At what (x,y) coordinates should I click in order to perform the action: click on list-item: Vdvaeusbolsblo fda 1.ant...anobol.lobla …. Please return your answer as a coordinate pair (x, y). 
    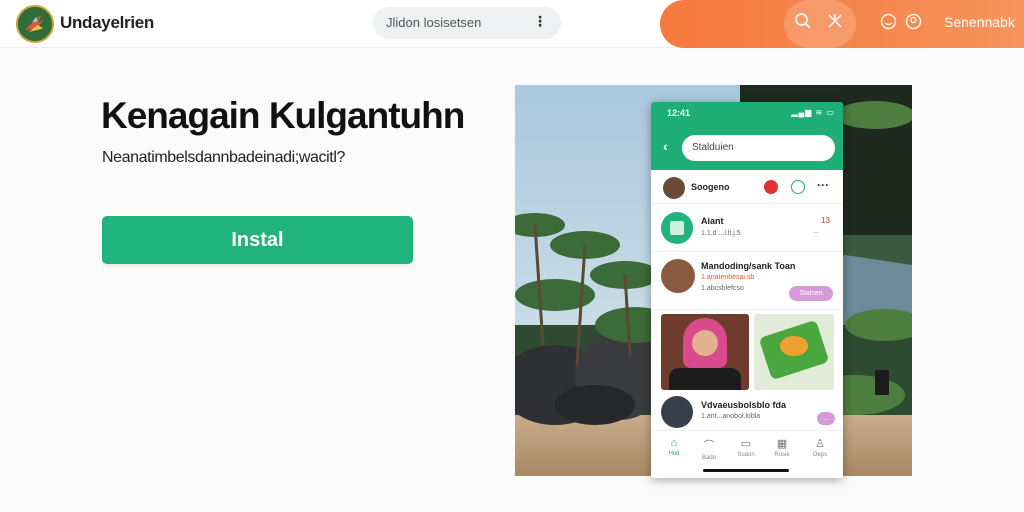
    Looking at the image, I should click on (747, 412).